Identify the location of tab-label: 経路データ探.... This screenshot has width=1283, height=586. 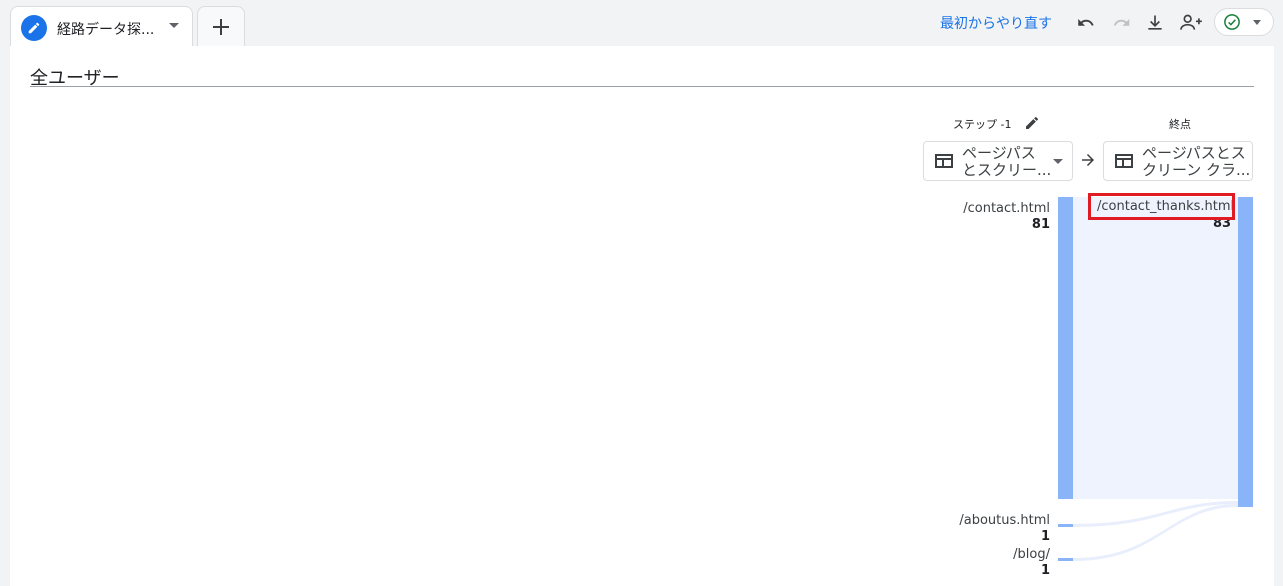
(106, 30).